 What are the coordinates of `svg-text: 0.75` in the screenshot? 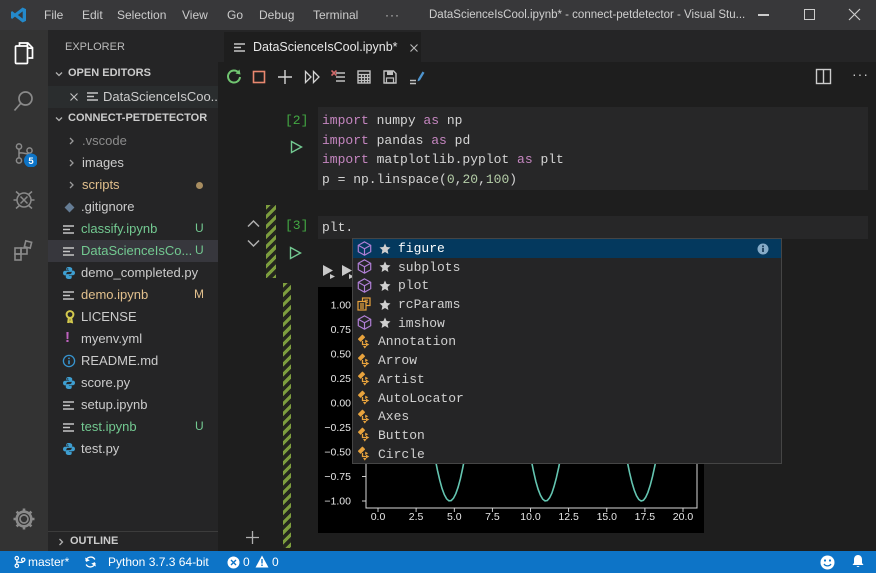 It's located at (341, 330).